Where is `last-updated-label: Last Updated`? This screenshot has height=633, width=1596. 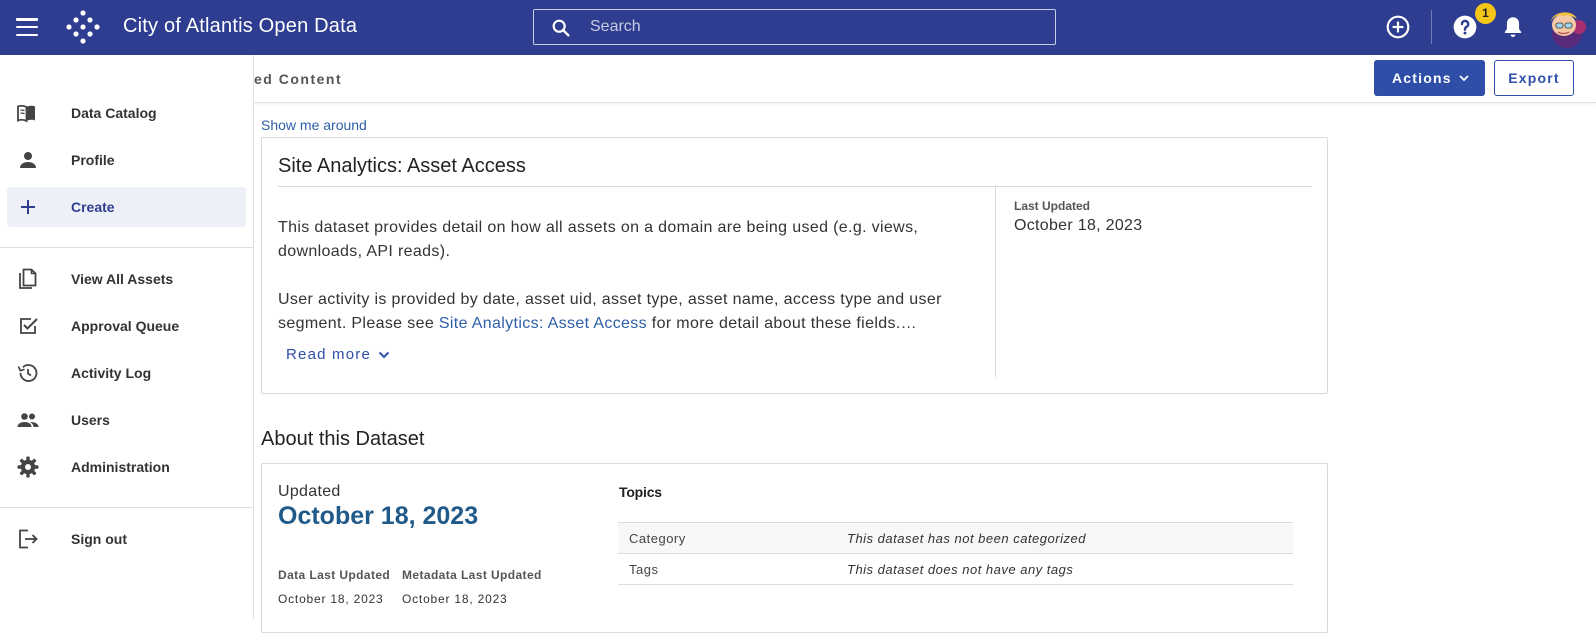 last-updated-label: Last Updated is located at coordinates (1052, 206).